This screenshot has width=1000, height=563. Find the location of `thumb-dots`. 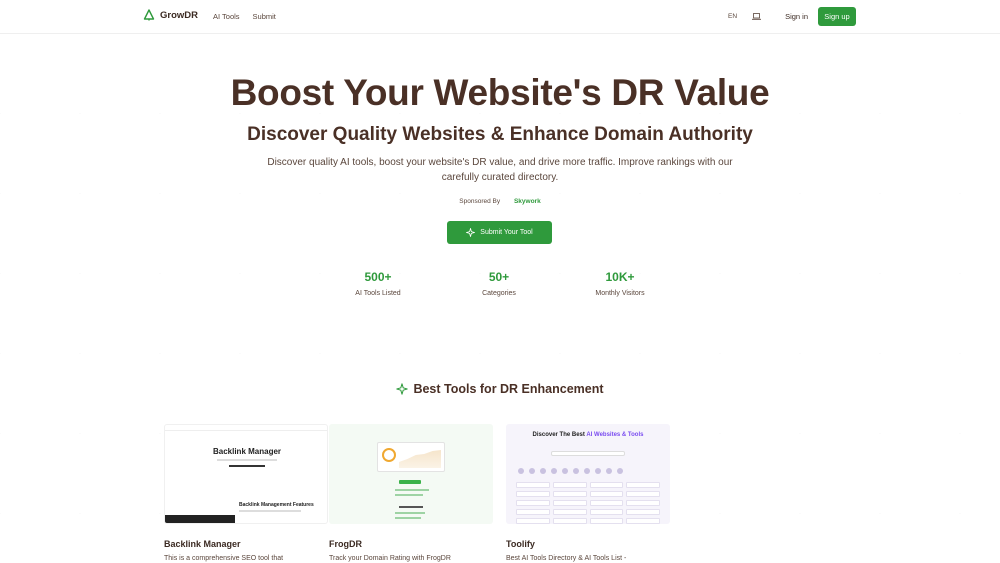

thumb-dots is located at coordinates (570, 471).